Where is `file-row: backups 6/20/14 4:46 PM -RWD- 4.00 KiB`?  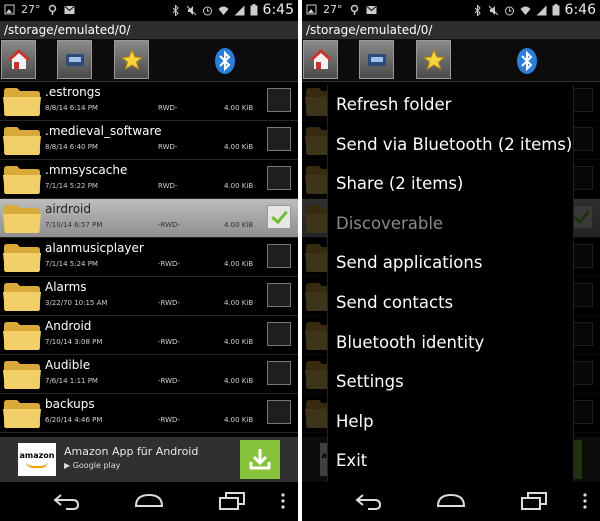 file-row: backups 6/20/14 4:46 PM -RWD- 4.00 KiB is located at coordinates (149, 413).